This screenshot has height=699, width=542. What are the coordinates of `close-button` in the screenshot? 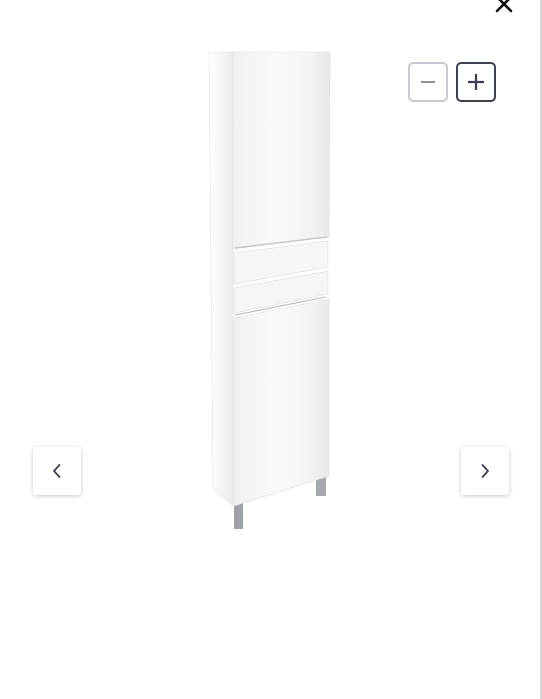 It's located at (504, 8).